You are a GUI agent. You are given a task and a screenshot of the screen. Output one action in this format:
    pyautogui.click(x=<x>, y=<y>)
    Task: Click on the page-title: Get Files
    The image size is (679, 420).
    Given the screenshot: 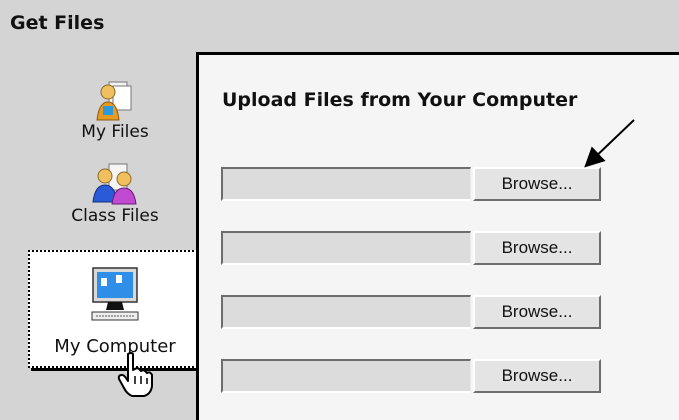 What is the action you would take?
    pyautogui.click(x=57, y=23)
    